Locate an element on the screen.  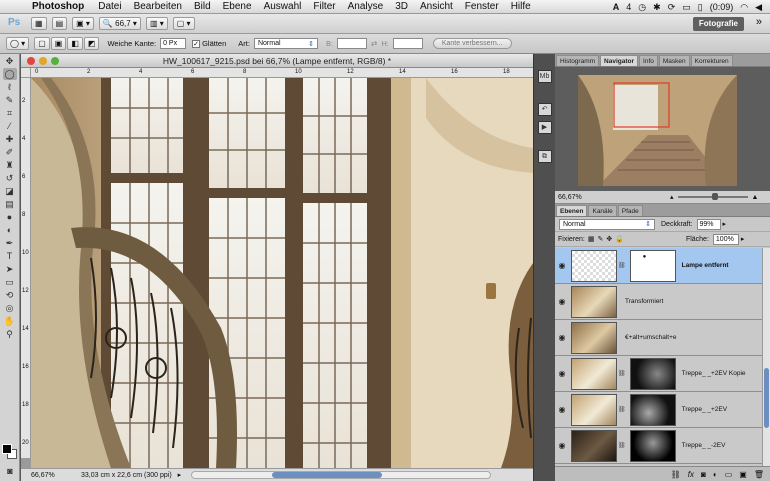
workspace-button: Fotografie is located at coordinates (718, 24).